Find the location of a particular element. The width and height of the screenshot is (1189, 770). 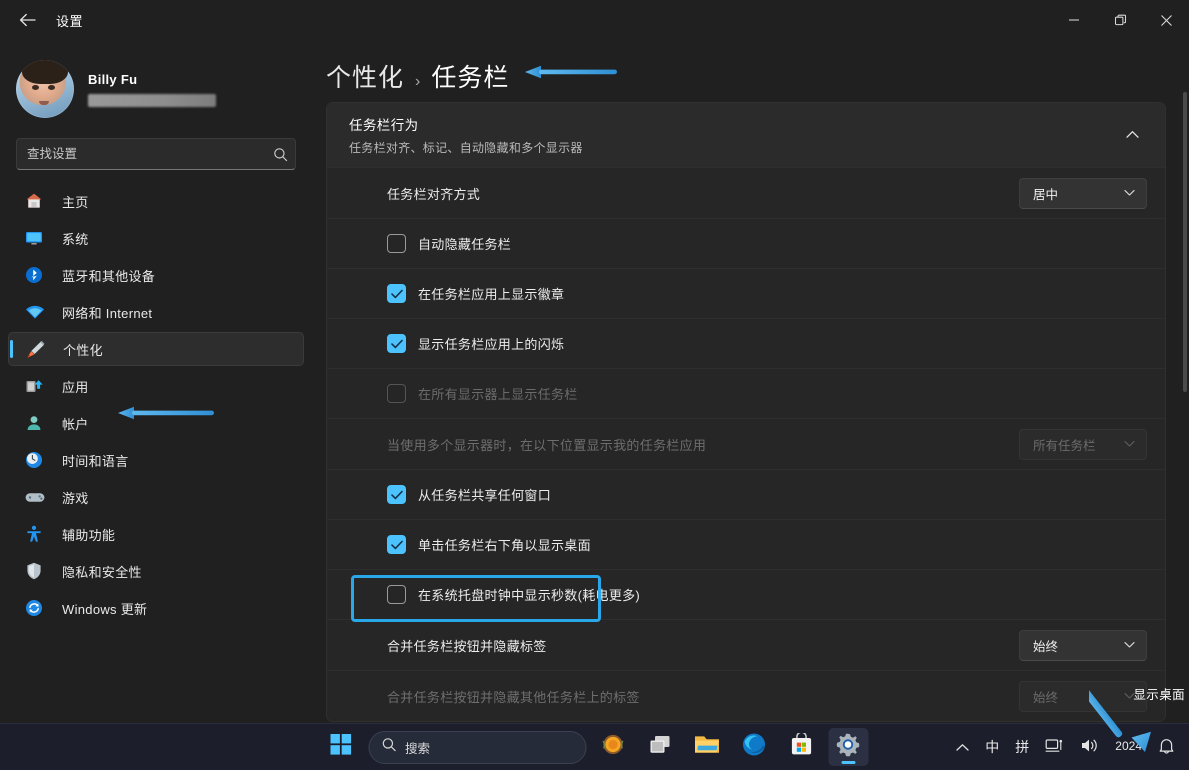

setting-row-show-on-all-displays: 在所有显示器上显示任务栏 is located at coordinates (746, 393).